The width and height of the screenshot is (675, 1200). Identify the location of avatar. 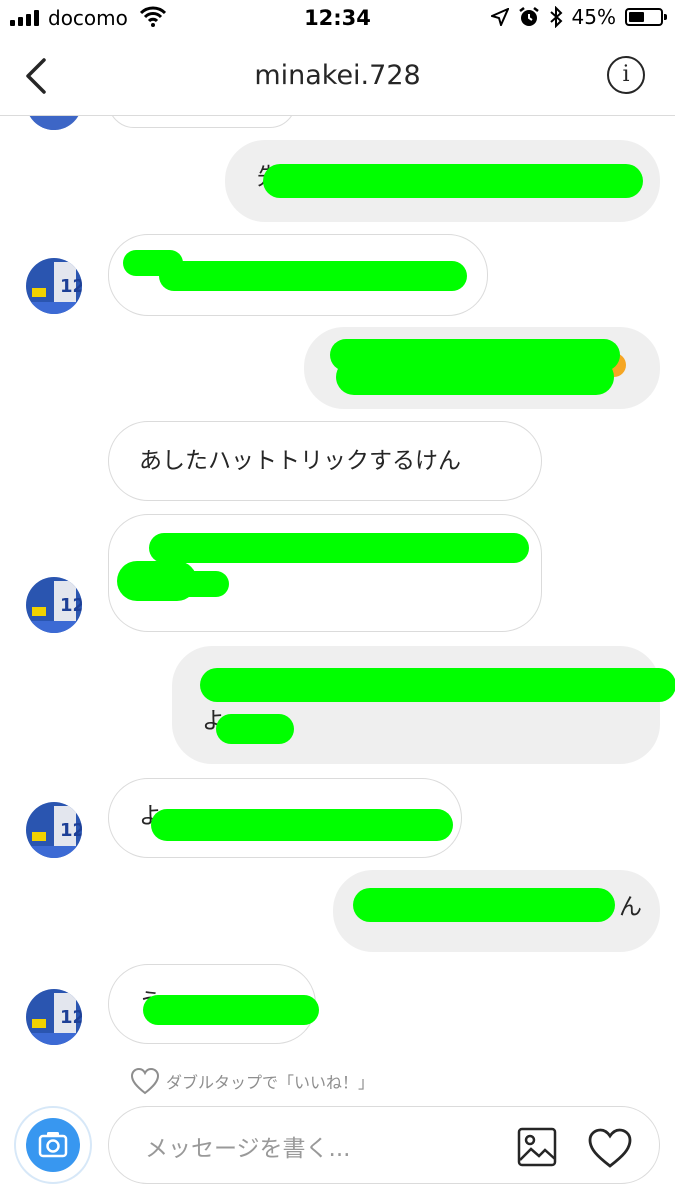
(54, 123).